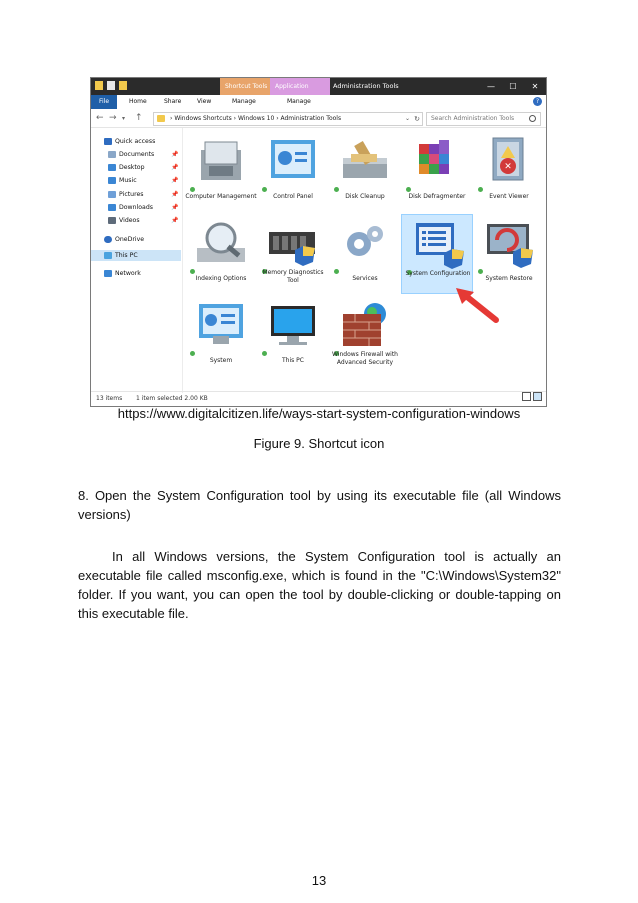 Image resolution: width=638 pixels, height=903 pixels. Describe the element at coordinates (138, 102) in the screenshot. I see `tab-home: Home` at that location.